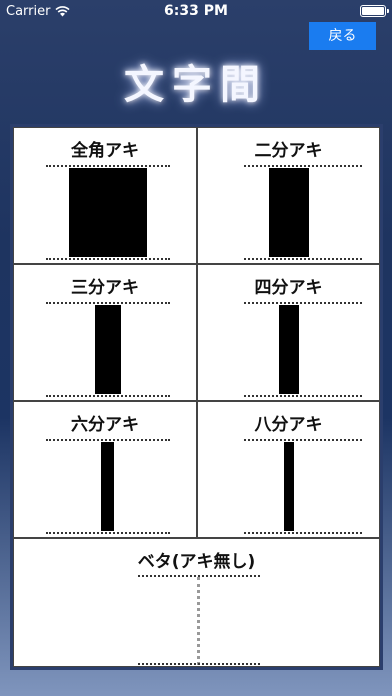 The width and height of the screenshot is (392, 696). I want to click on cell-label: 六分アキ, so click(105, 425).